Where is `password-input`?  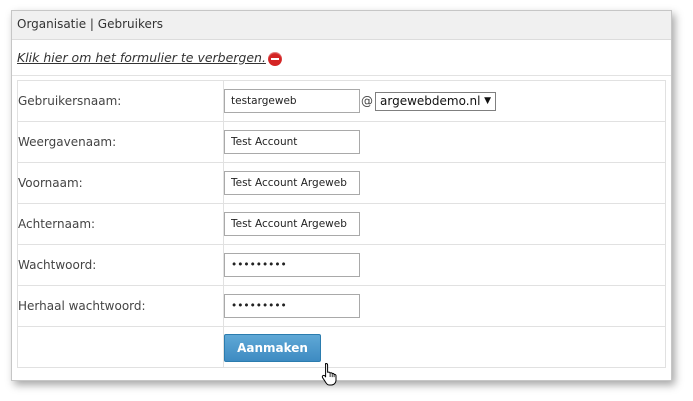 password-input is located at coordinates (292, 265).